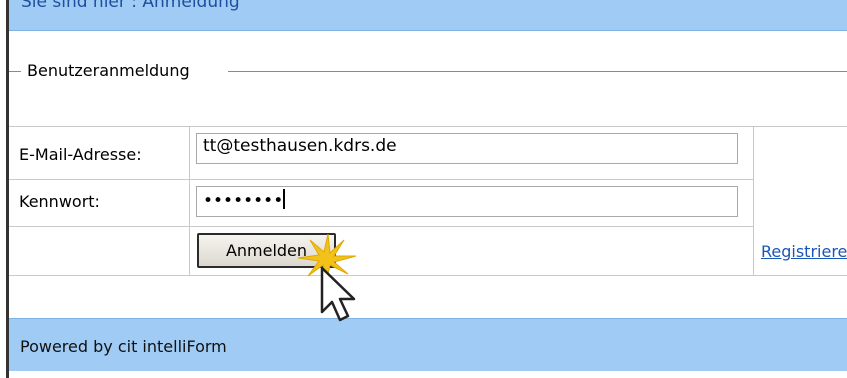  What do you see at coordinates (59, 201) in the screenshot?
I see `password-label: Kennwort:` at bounding box center [59, 201].